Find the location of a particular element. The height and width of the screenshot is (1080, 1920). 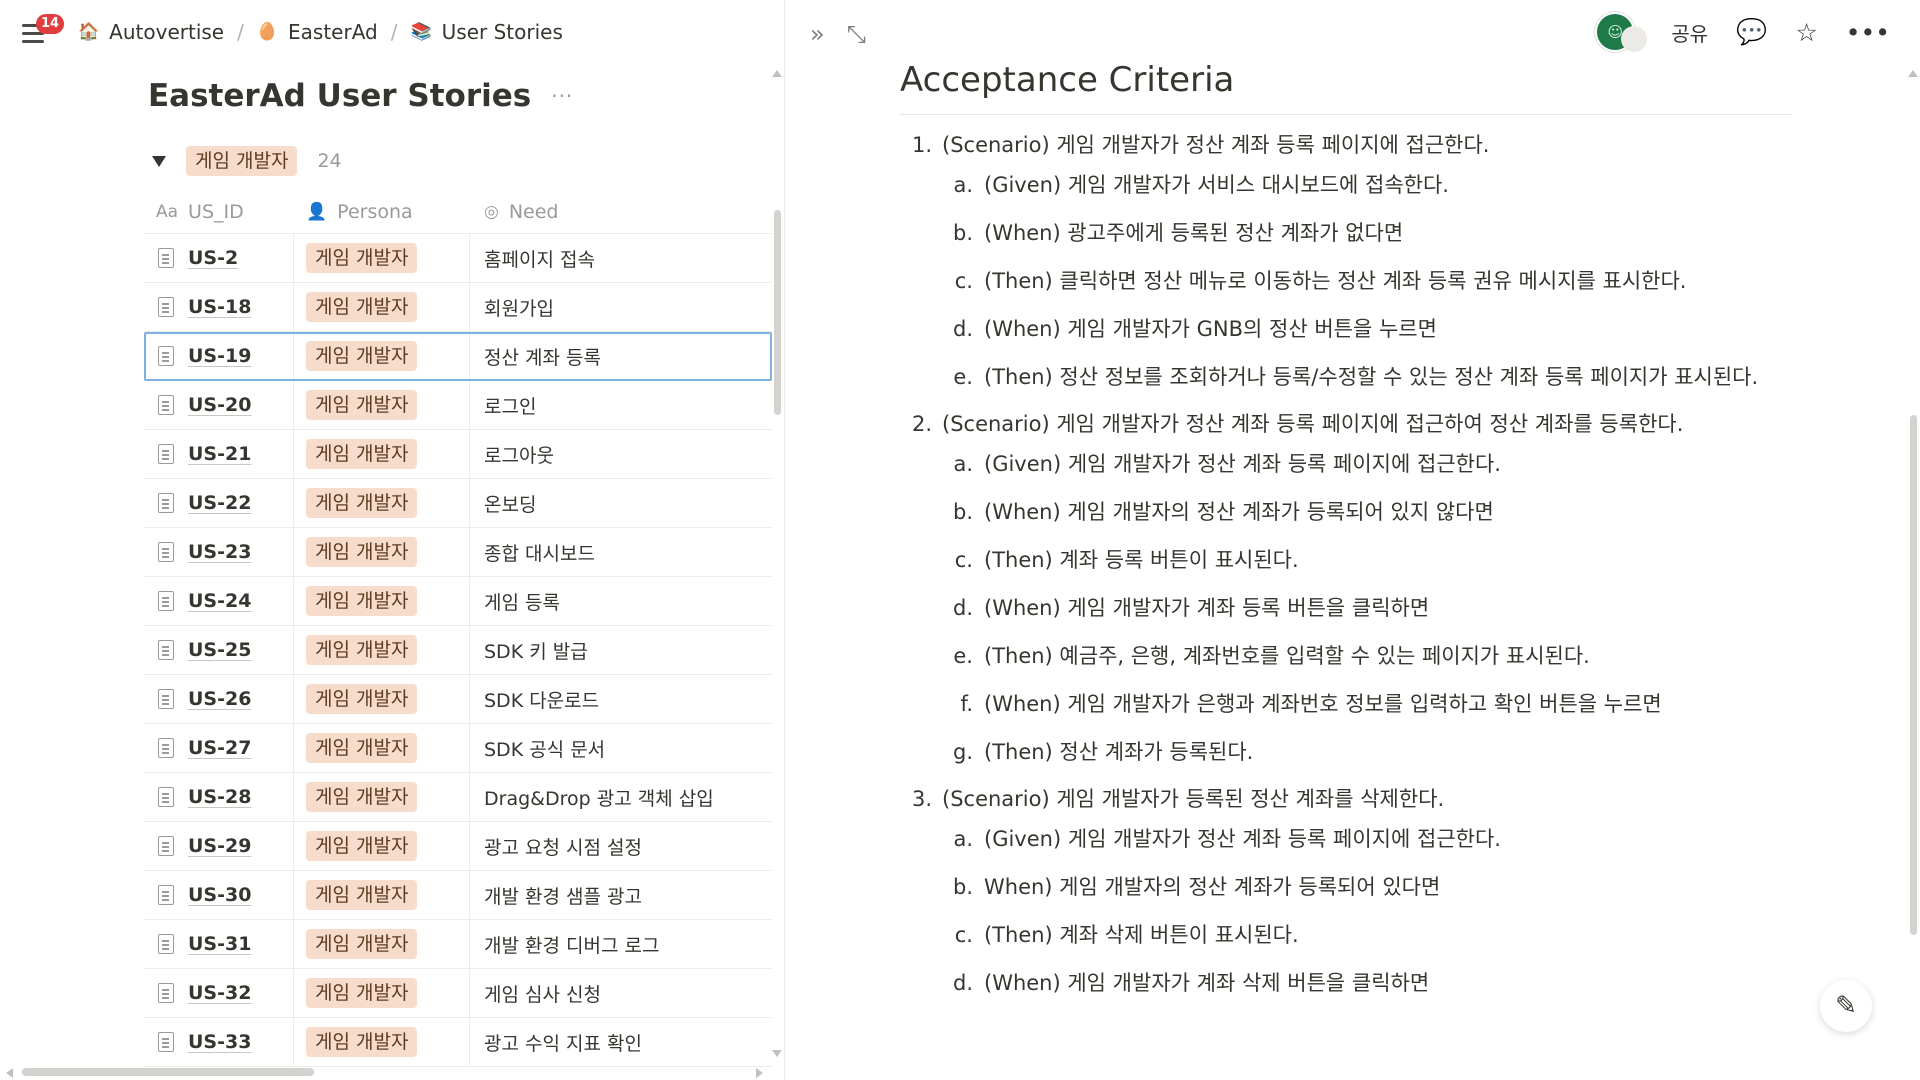

us-id-link: US-23 is located at coordinates (219, 552).